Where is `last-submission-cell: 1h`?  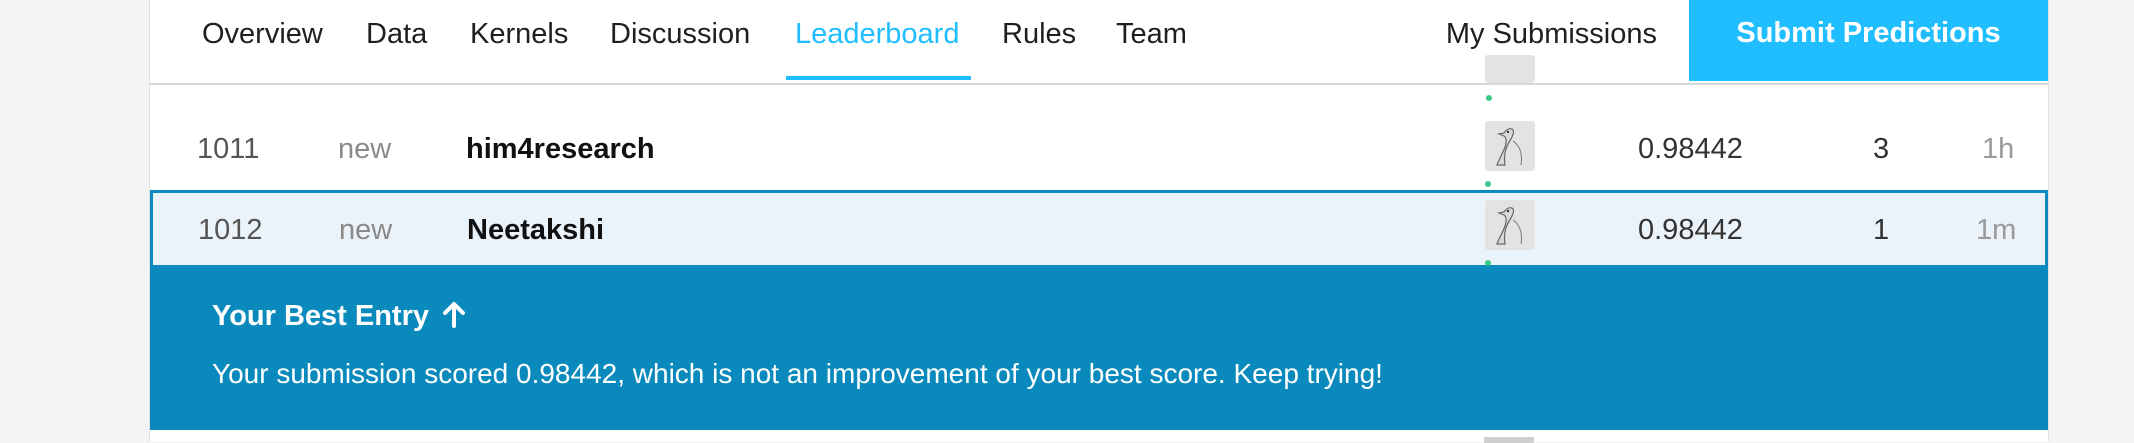
last-submission-cell: 1h is located at coordinates (1998, 149).